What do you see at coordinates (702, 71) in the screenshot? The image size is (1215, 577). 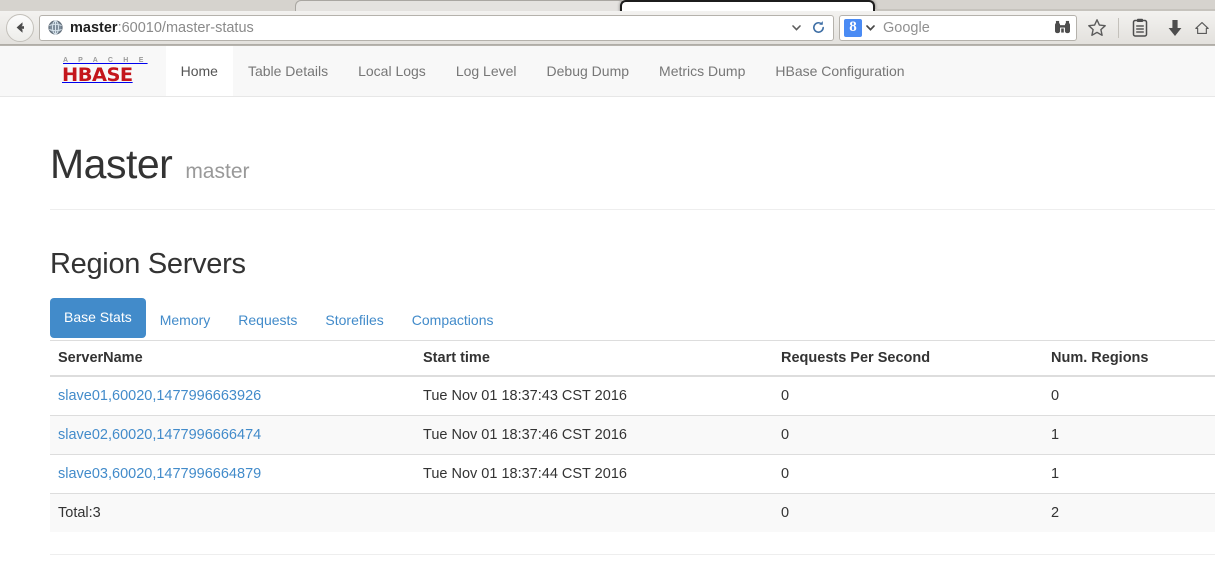 I see `nav-item-metrics-dump: Metrics Dump` at bounding box center [702, 71].